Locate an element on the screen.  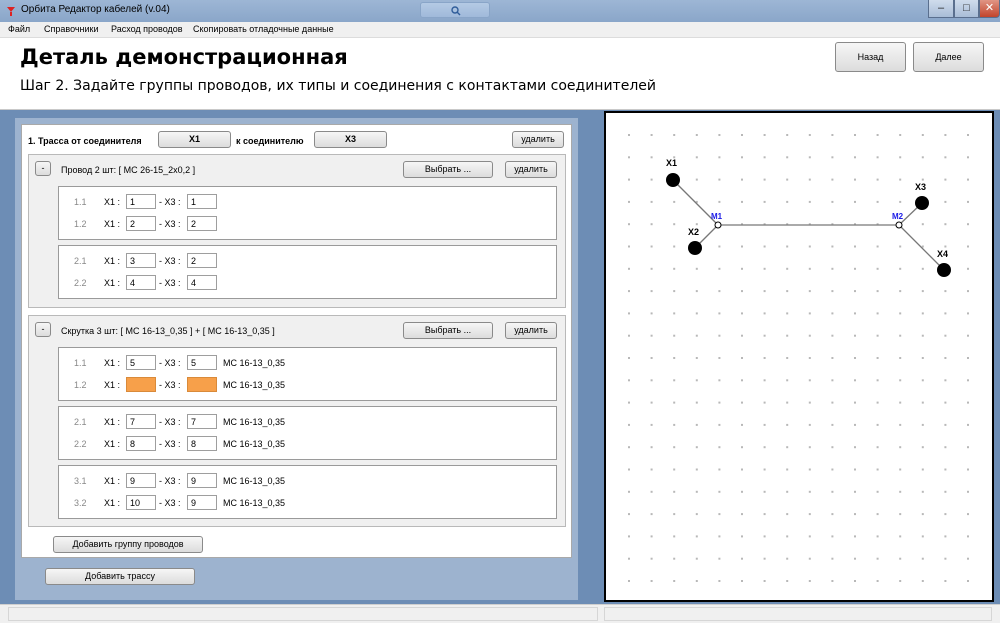
pin-a-input: 8 is located at coordinates (141, 443).